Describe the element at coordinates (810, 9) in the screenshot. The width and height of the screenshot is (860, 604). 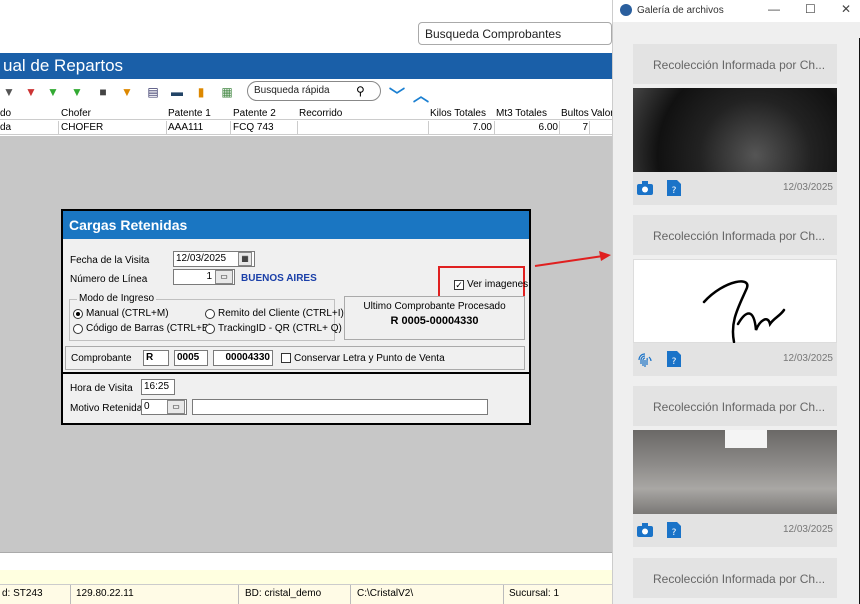
I see `maximize-icon: ☐` at that location.